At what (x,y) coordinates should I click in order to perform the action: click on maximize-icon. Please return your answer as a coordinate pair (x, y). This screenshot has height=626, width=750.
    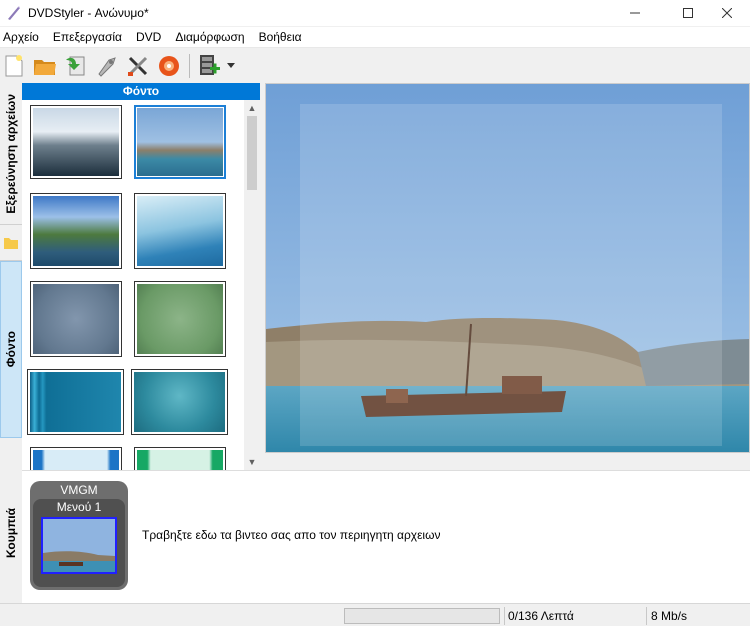
    Looking at the image, I should click on (688, 13).